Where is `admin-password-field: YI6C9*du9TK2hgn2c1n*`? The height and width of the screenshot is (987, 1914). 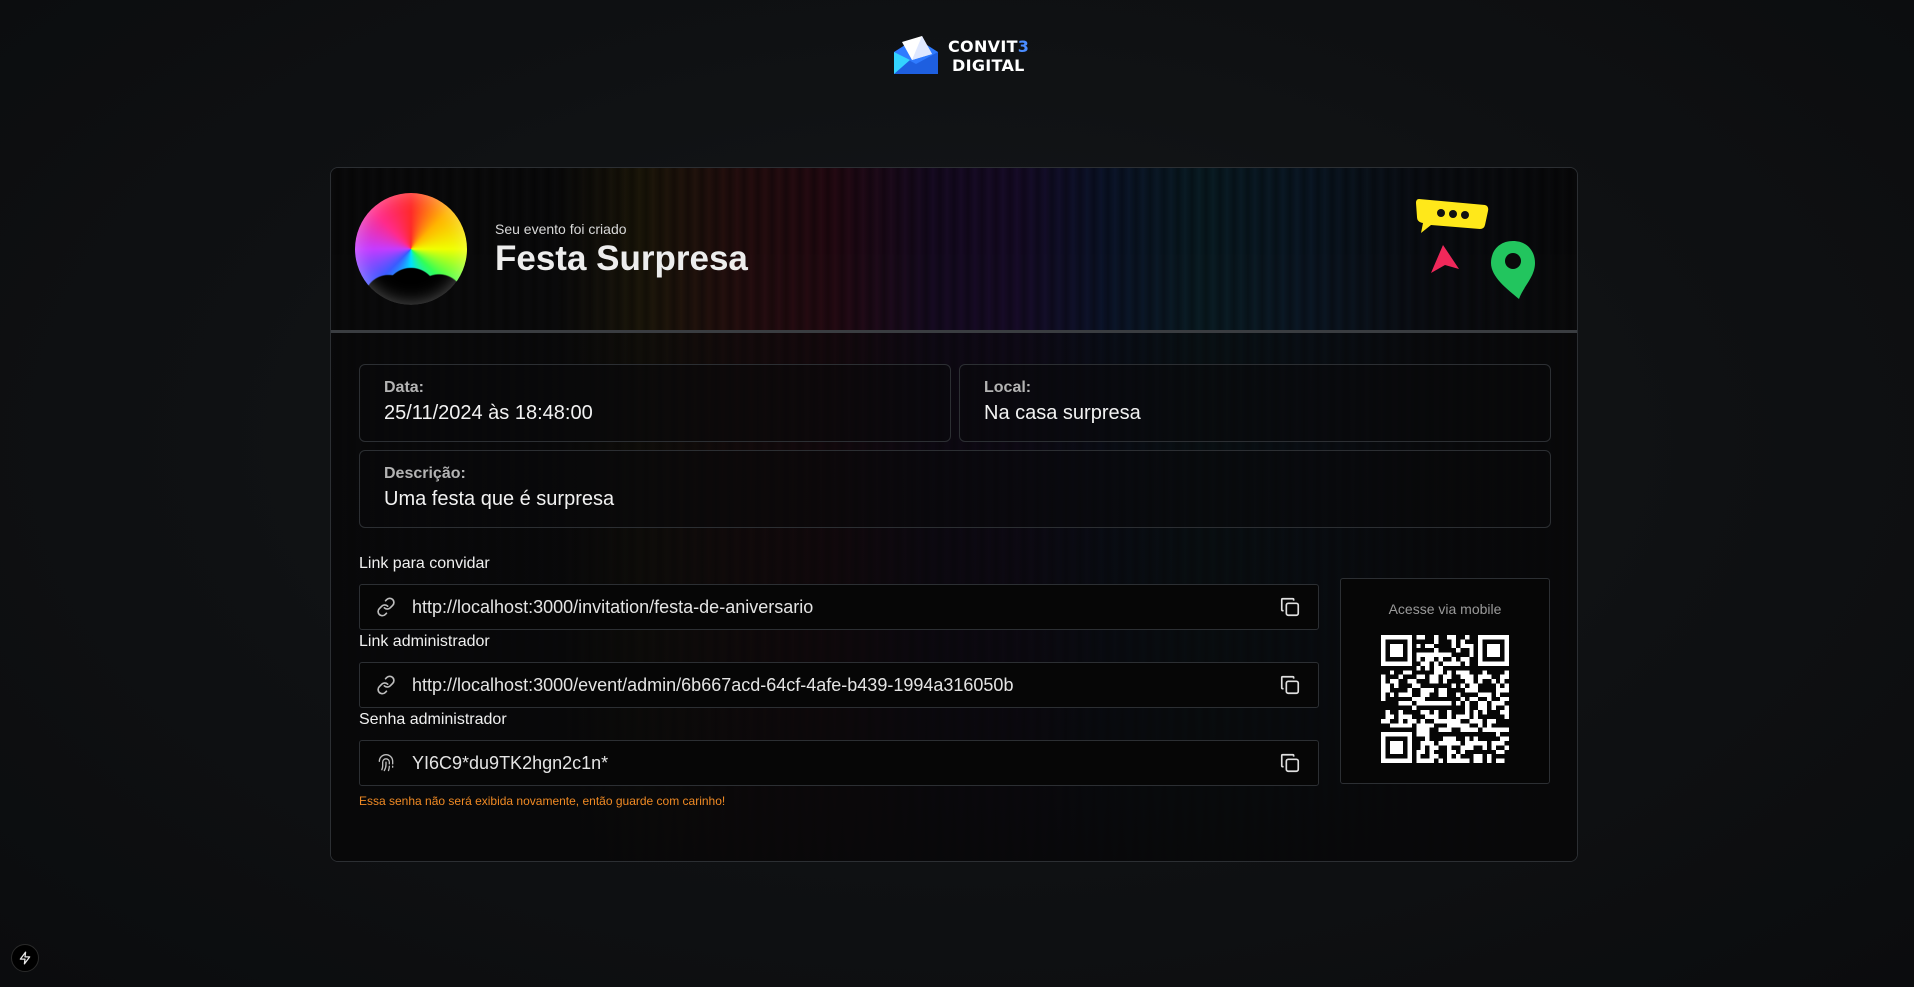 admin-password-field: YI6C9*du9TK2hgn2c1n* is located at coordinates (839, 763).